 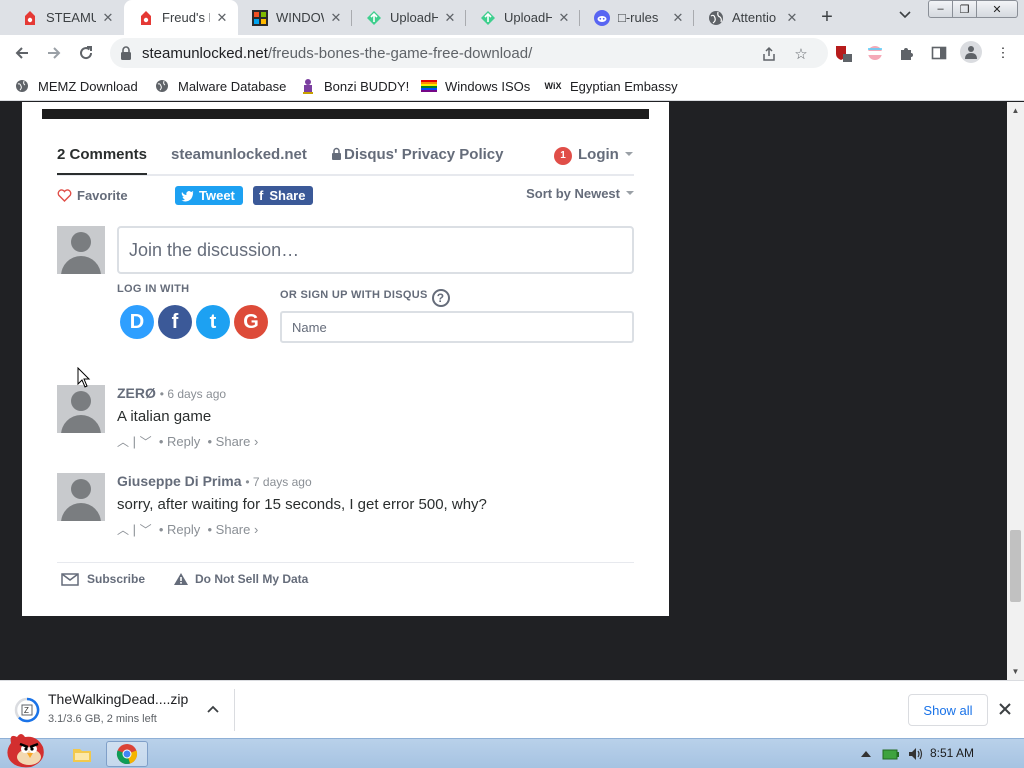 I want to click on time-label: 6 days ago, so click(x=197, y=394).